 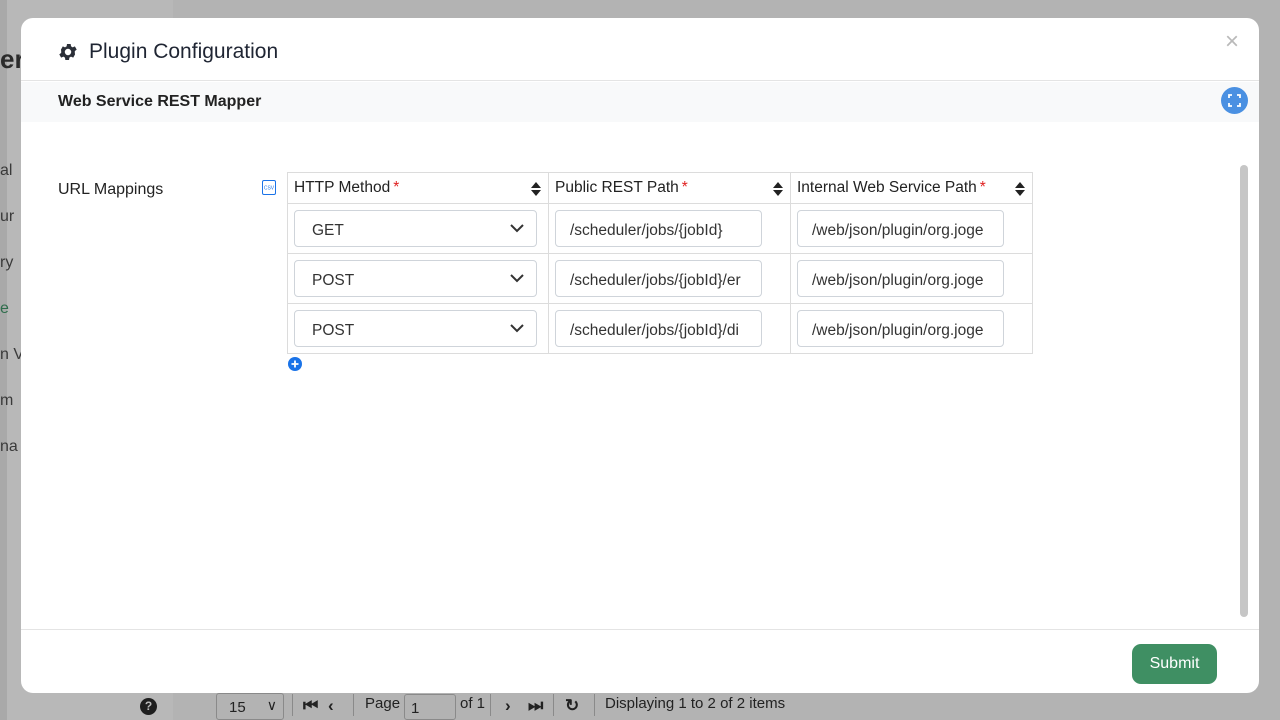 I want to click on dialog-footer: Submit, so click(x=640, y=661).